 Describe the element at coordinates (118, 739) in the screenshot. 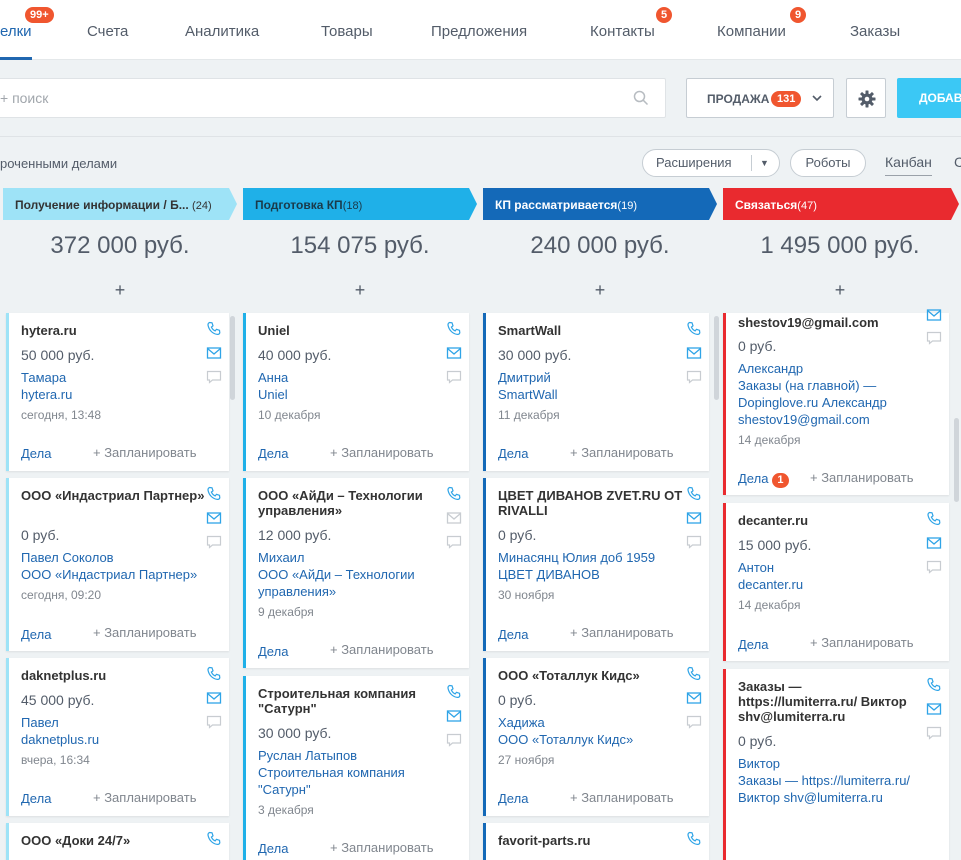

I see `company-link: daknetplus.ru` at that location.